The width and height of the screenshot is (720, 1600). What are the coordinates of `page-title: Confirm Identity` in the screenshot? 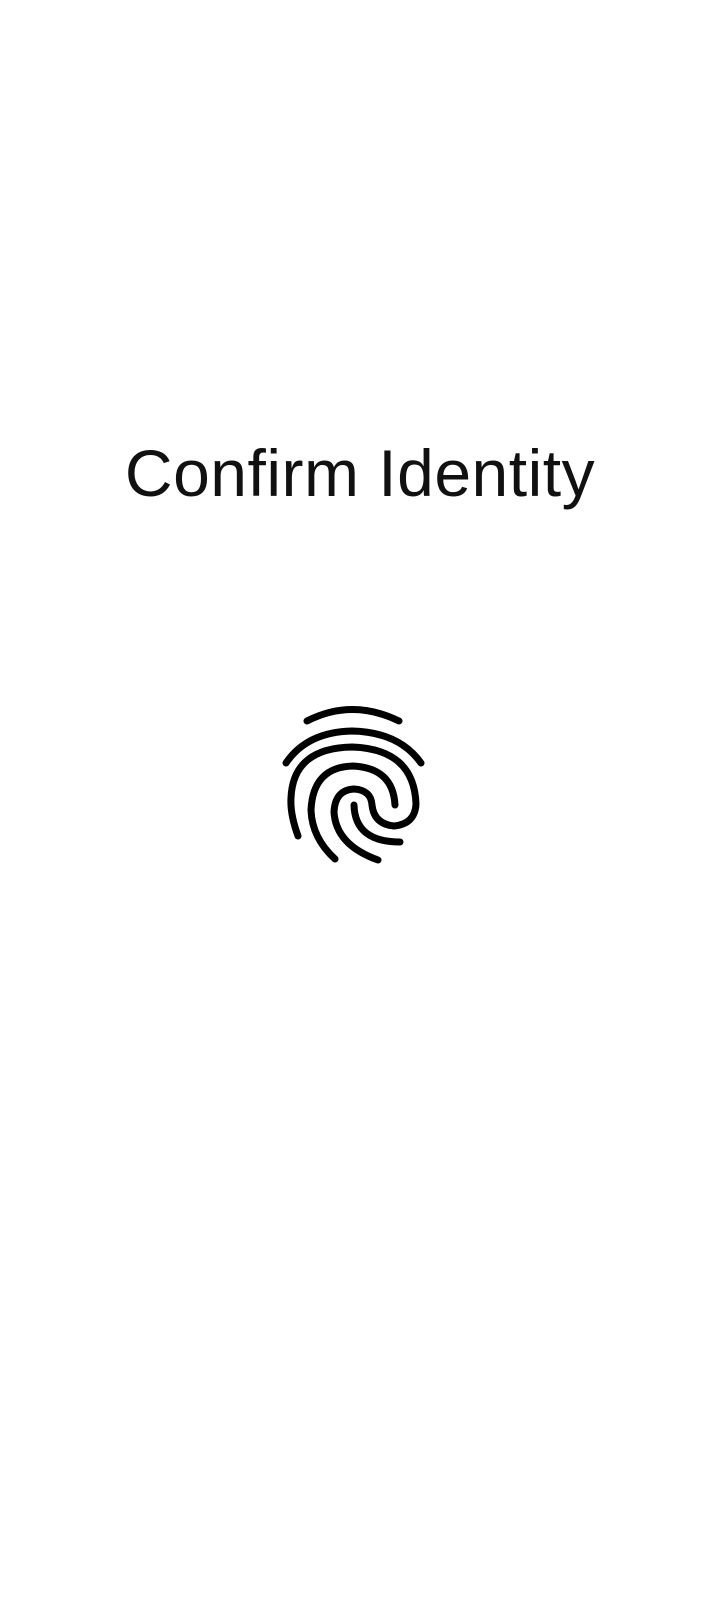 It's located at (360, 473).